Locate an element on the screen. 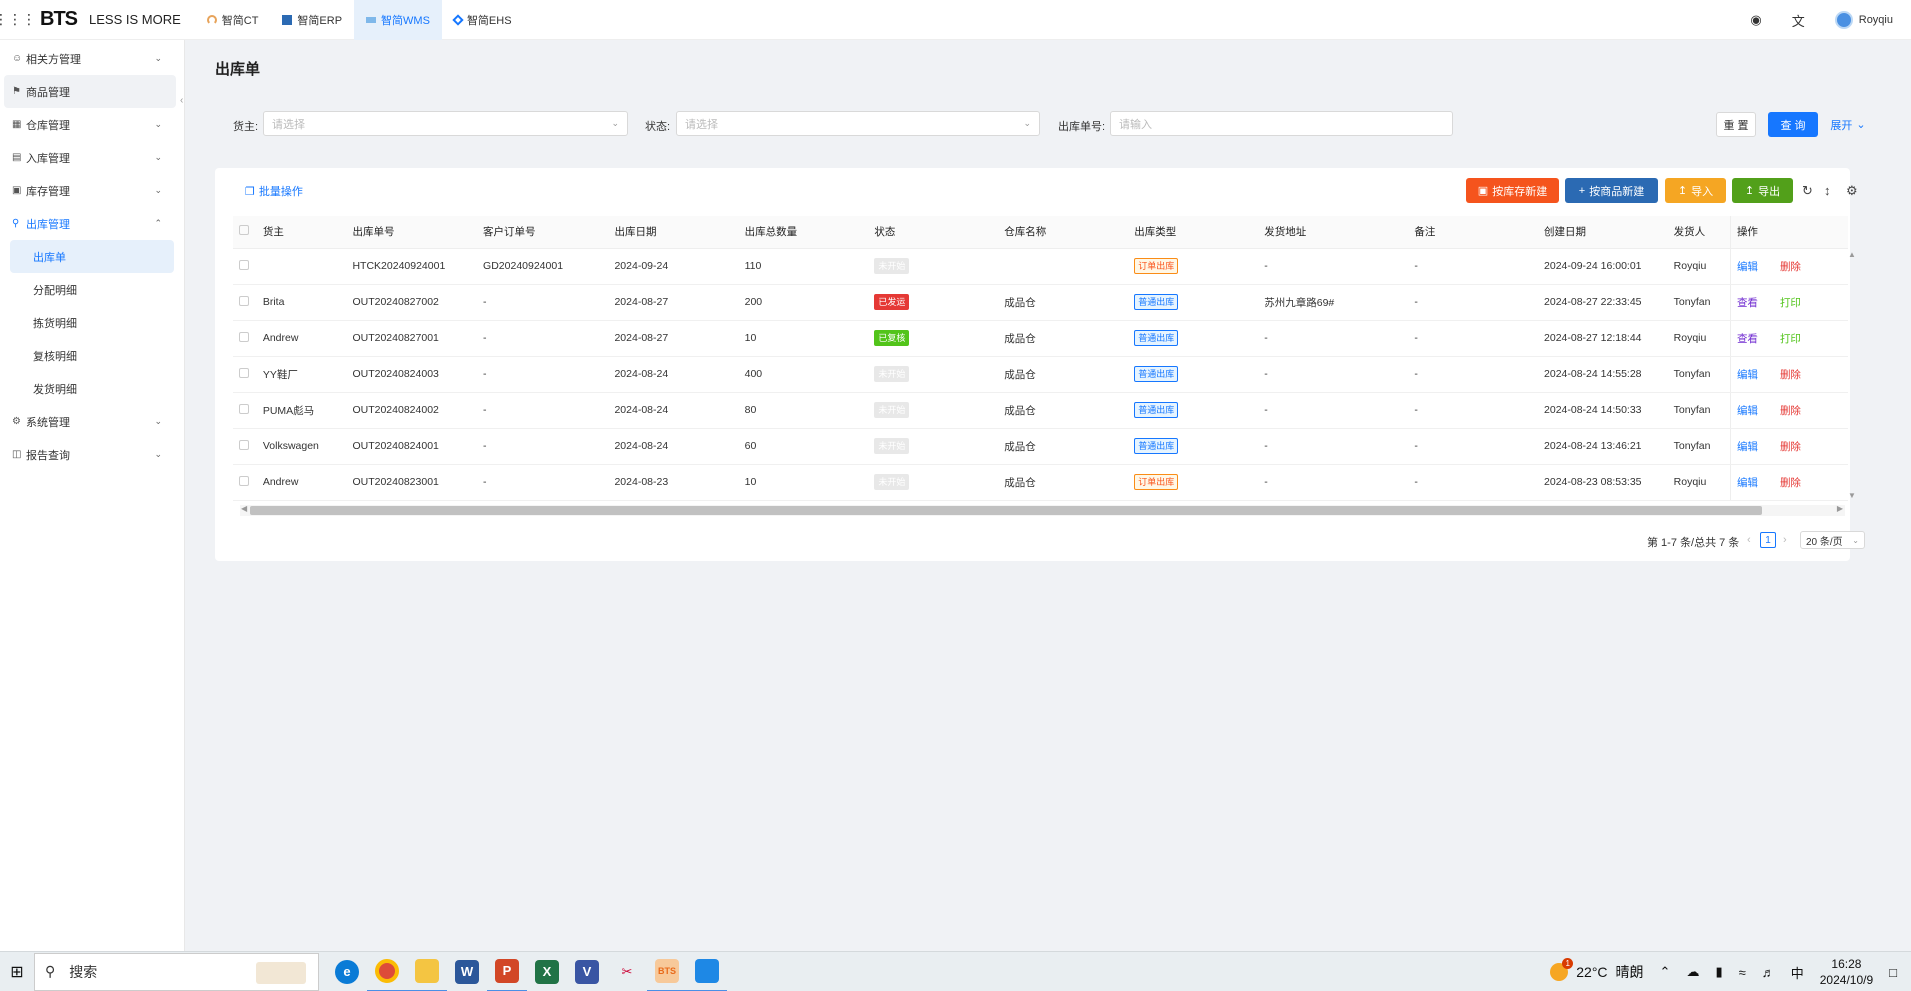 The width and height of the screenshot is (1911, 991). bts-app-icon: BTS is located at coordinates (667, 971).